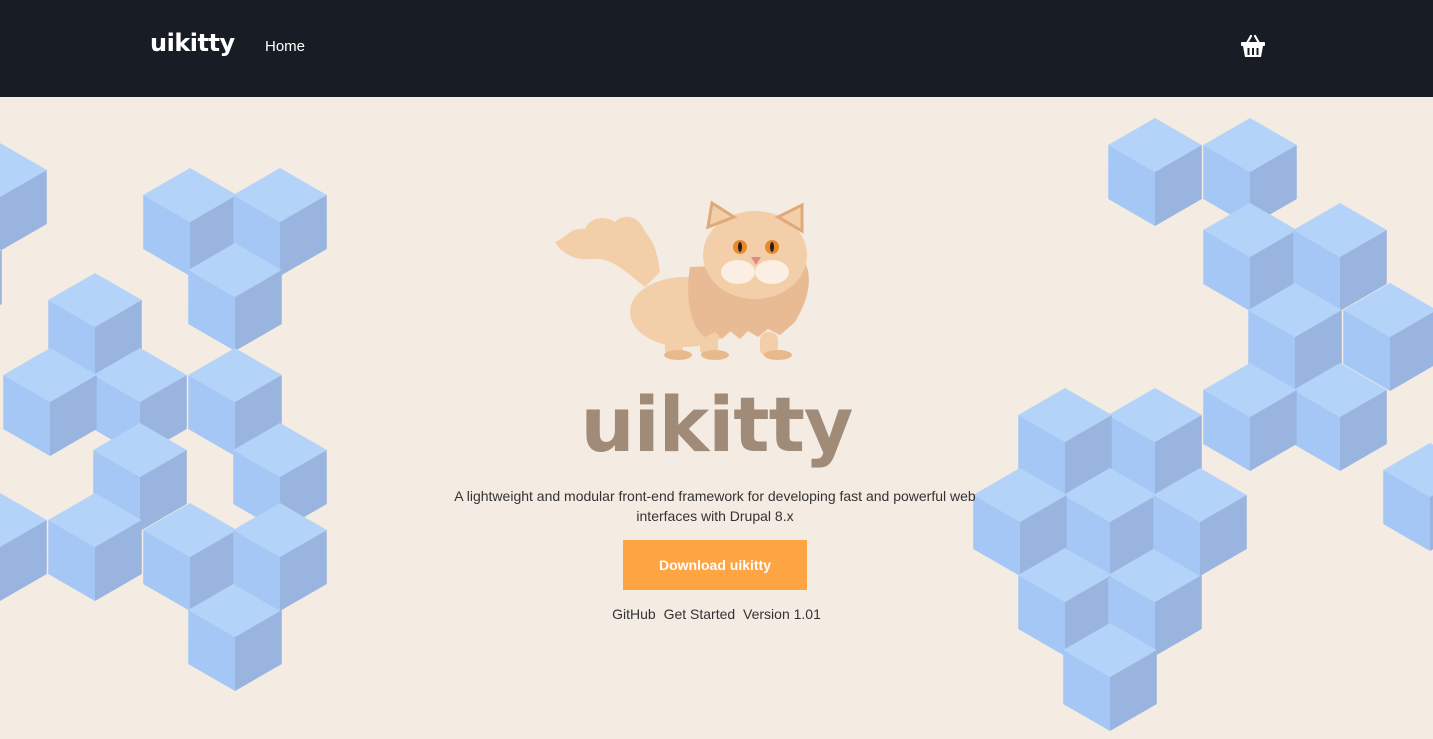  What do you see at coordinates (634, 614) in the screenshot?
I see `github-link: GitHub` at bounding box center [634, 614].